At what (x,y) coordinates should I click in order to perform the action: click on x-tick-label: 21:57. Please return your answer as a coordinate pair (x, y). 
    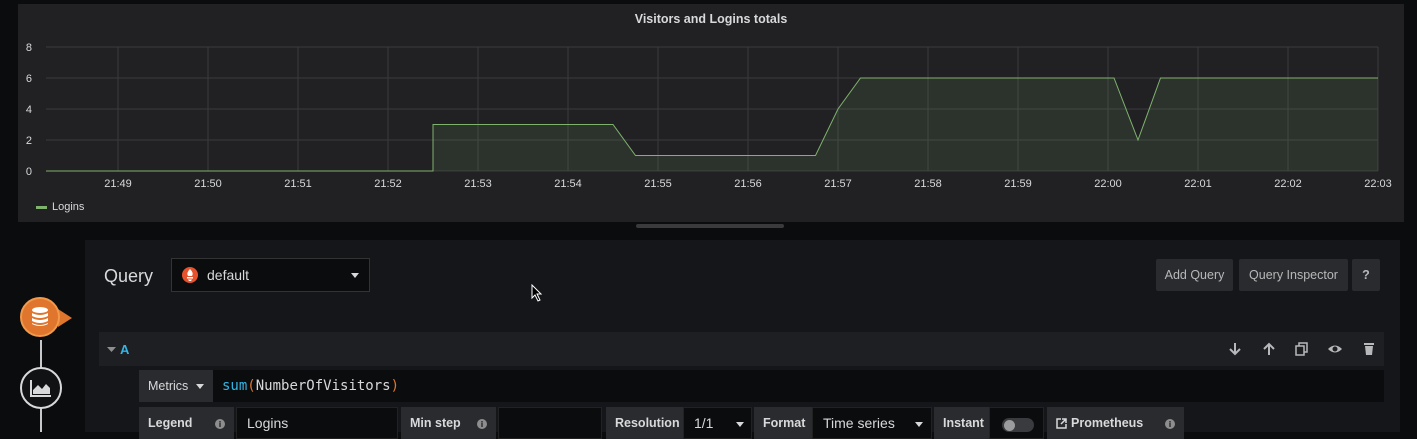
    Looking at the image, I should click on (838, 184).